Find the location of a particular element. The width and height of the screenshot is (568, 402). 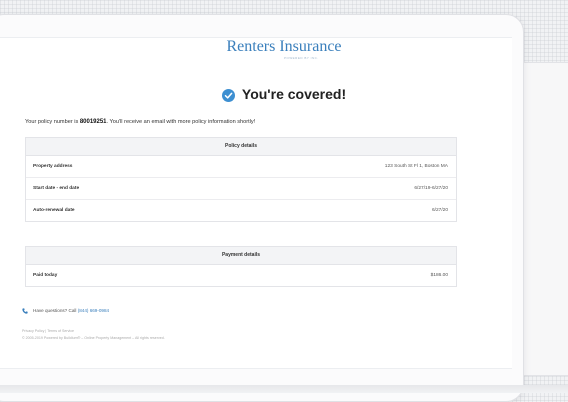

help-text: Have questions? Call is located at coordinates (55, 310).